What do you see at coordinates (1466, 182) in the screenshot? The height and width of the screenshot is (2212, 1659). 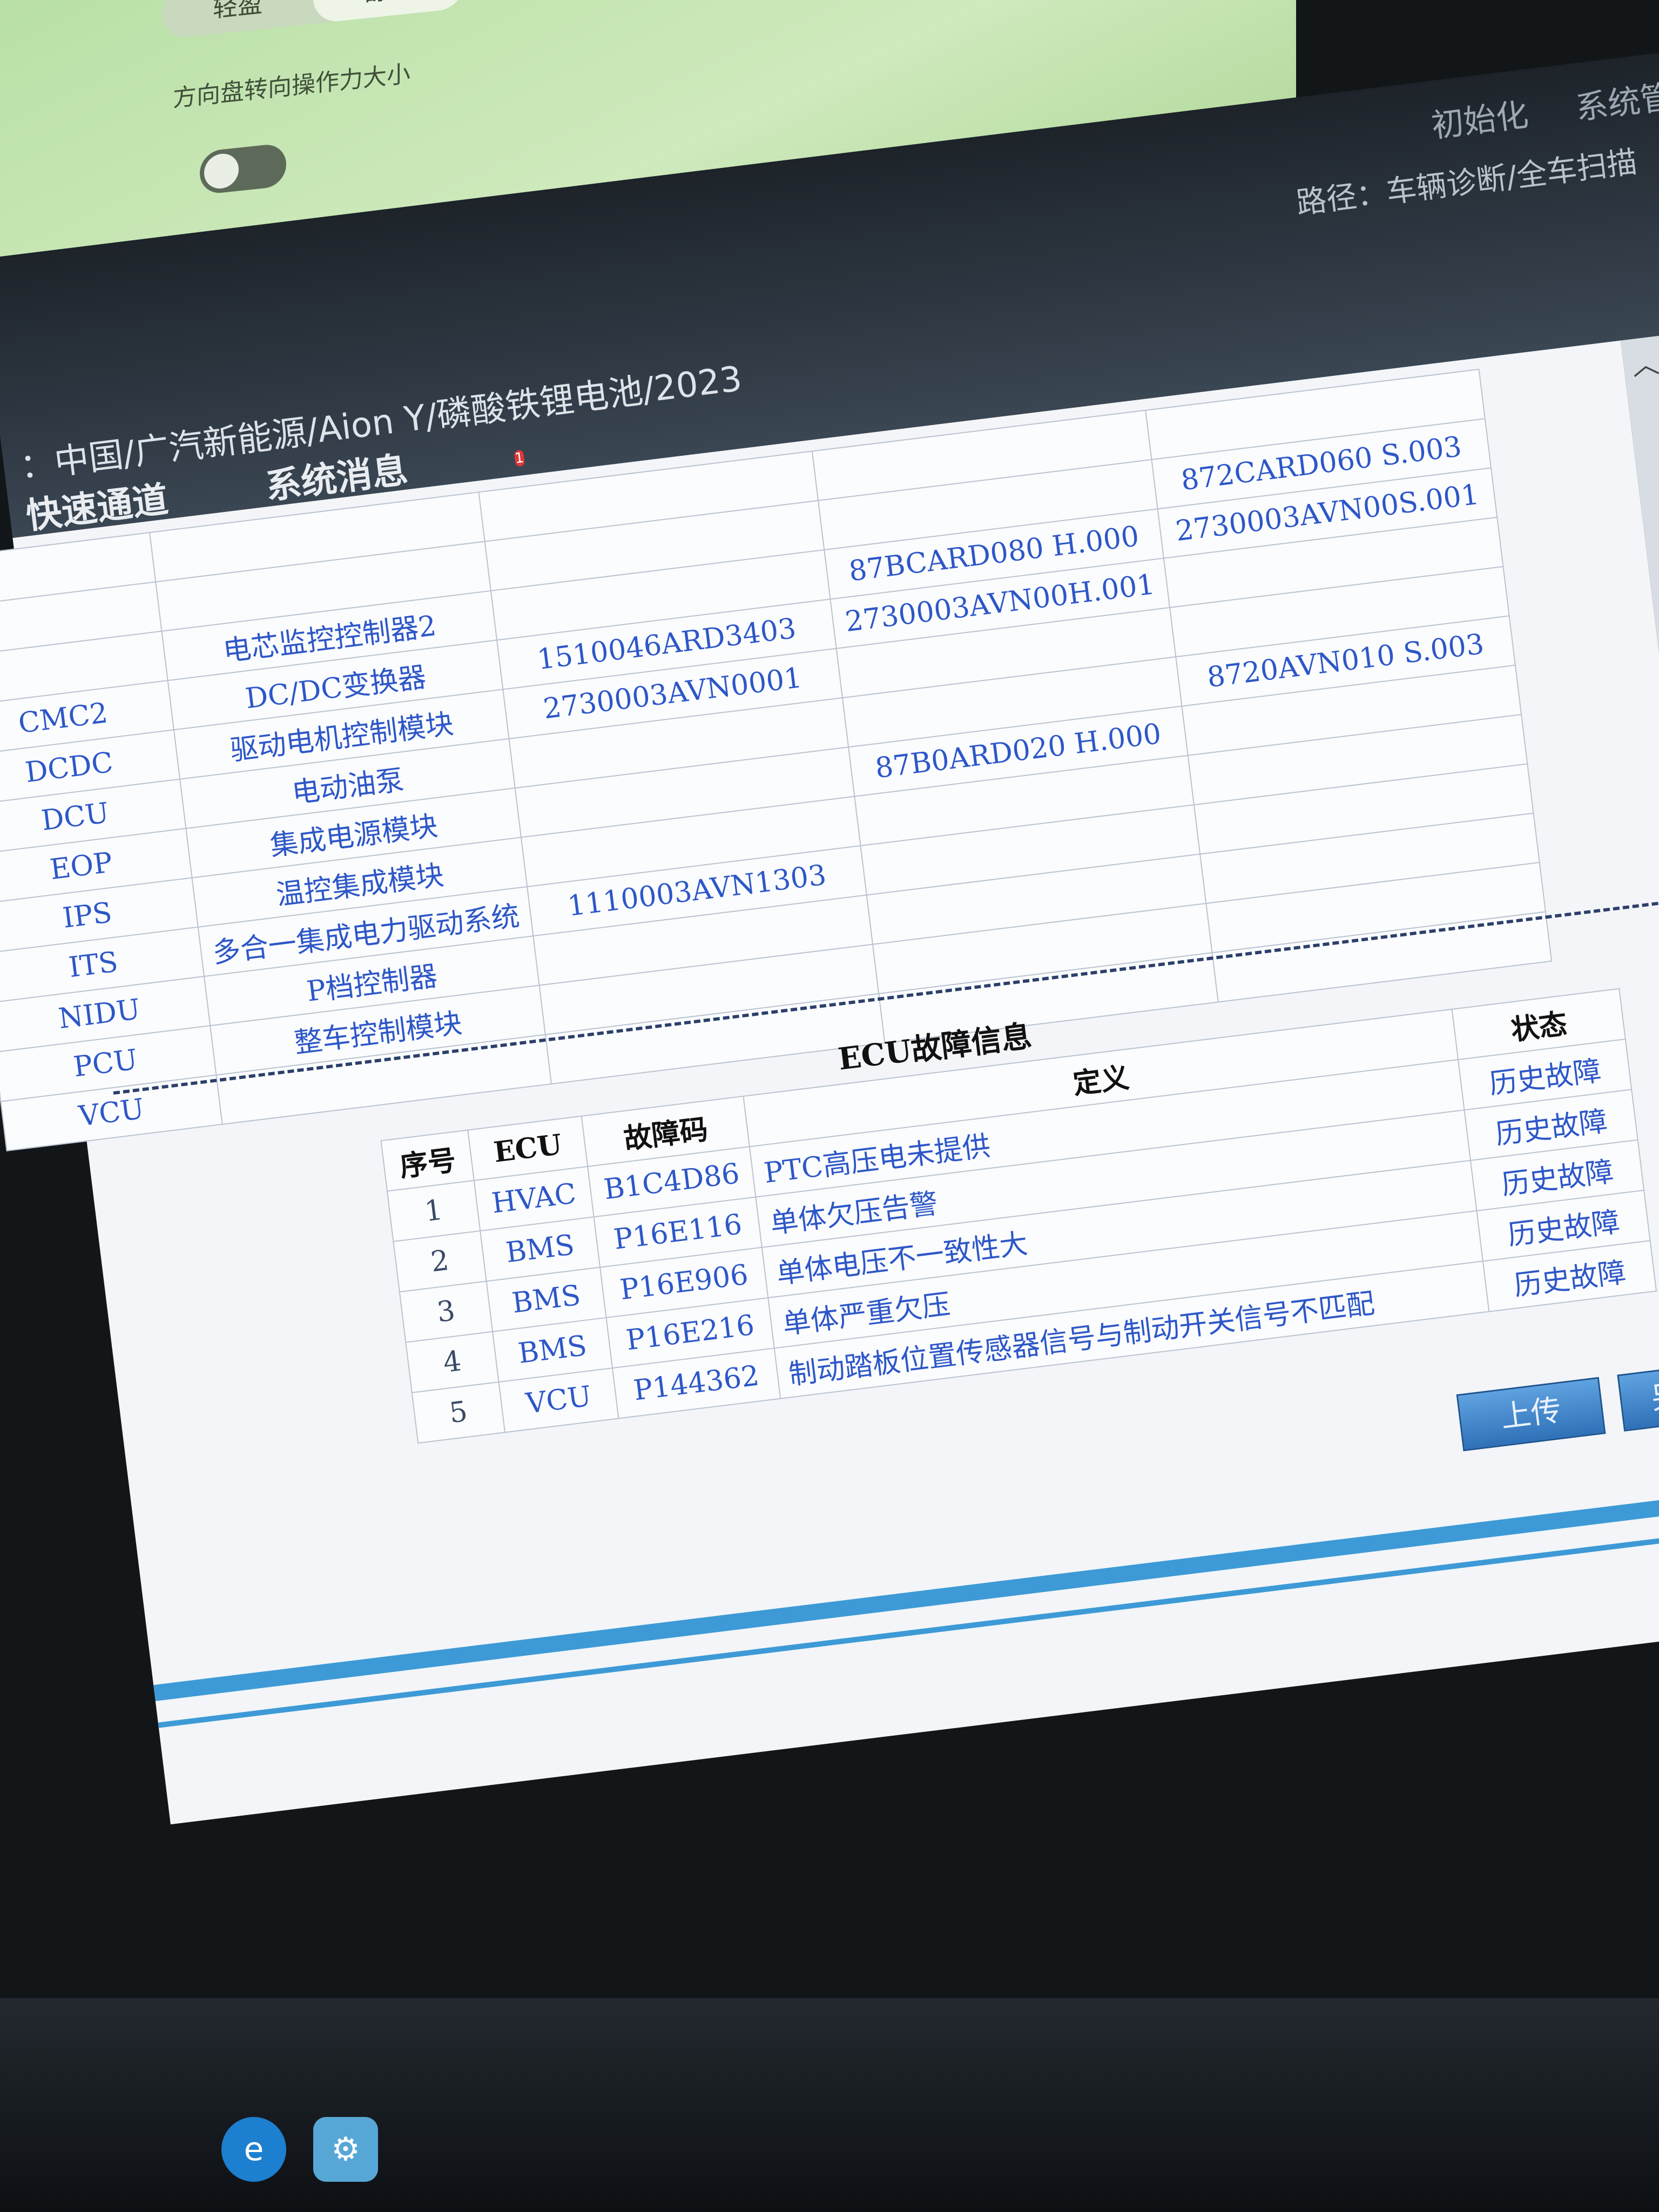 I see `breadcrumb-path: 路径：车辆诊断/全车扫描` at bounding box center [1466, 182].